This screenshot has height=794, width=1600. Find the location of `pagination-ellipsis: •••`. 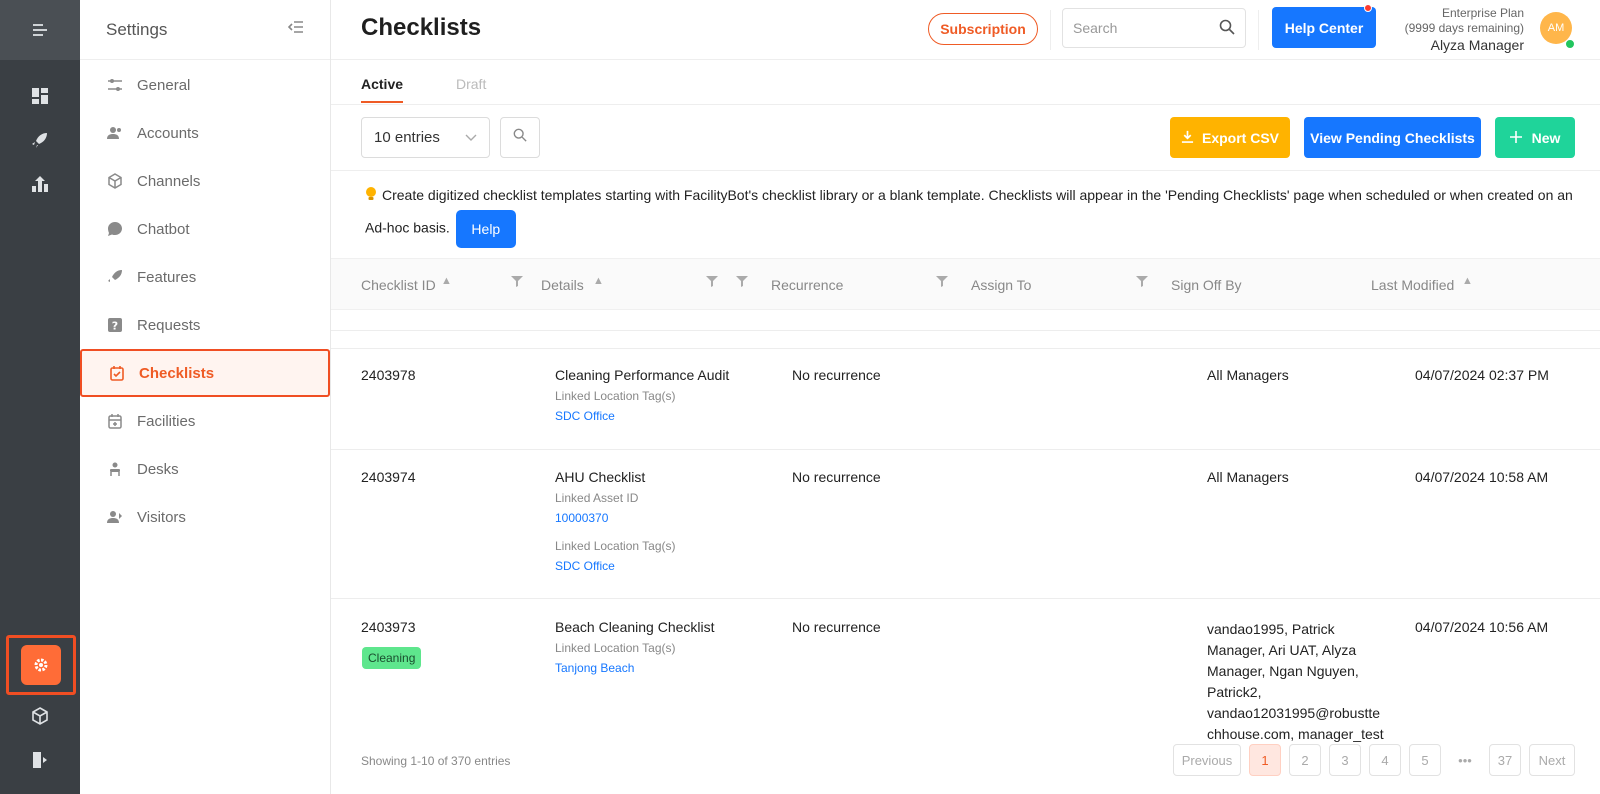

pagination-ellipsis: ••• is located at coordinates (1465, 760).